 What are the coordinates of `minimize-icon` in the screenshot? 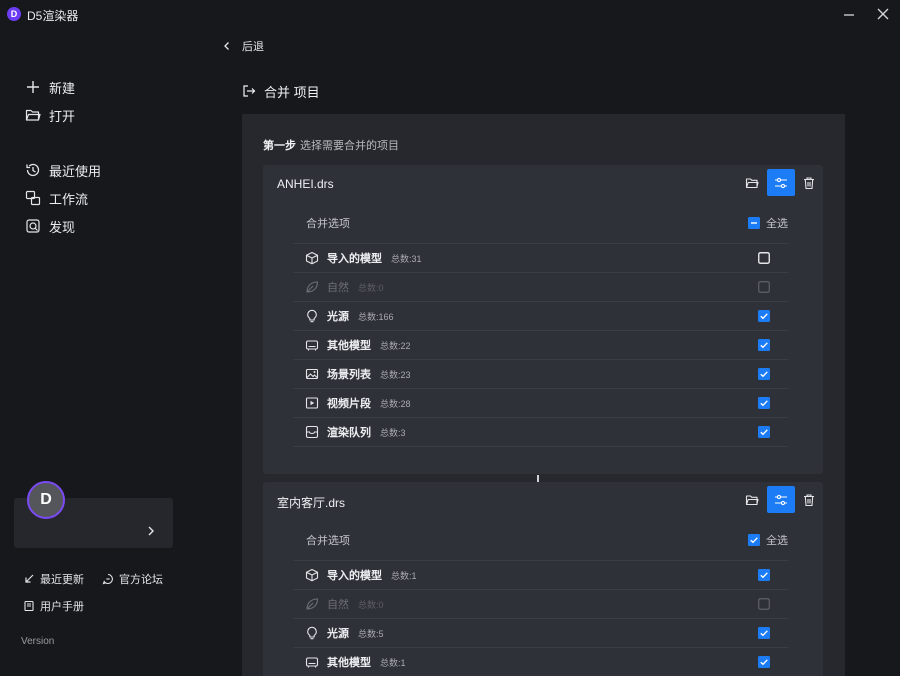 It's located at (849, 15).